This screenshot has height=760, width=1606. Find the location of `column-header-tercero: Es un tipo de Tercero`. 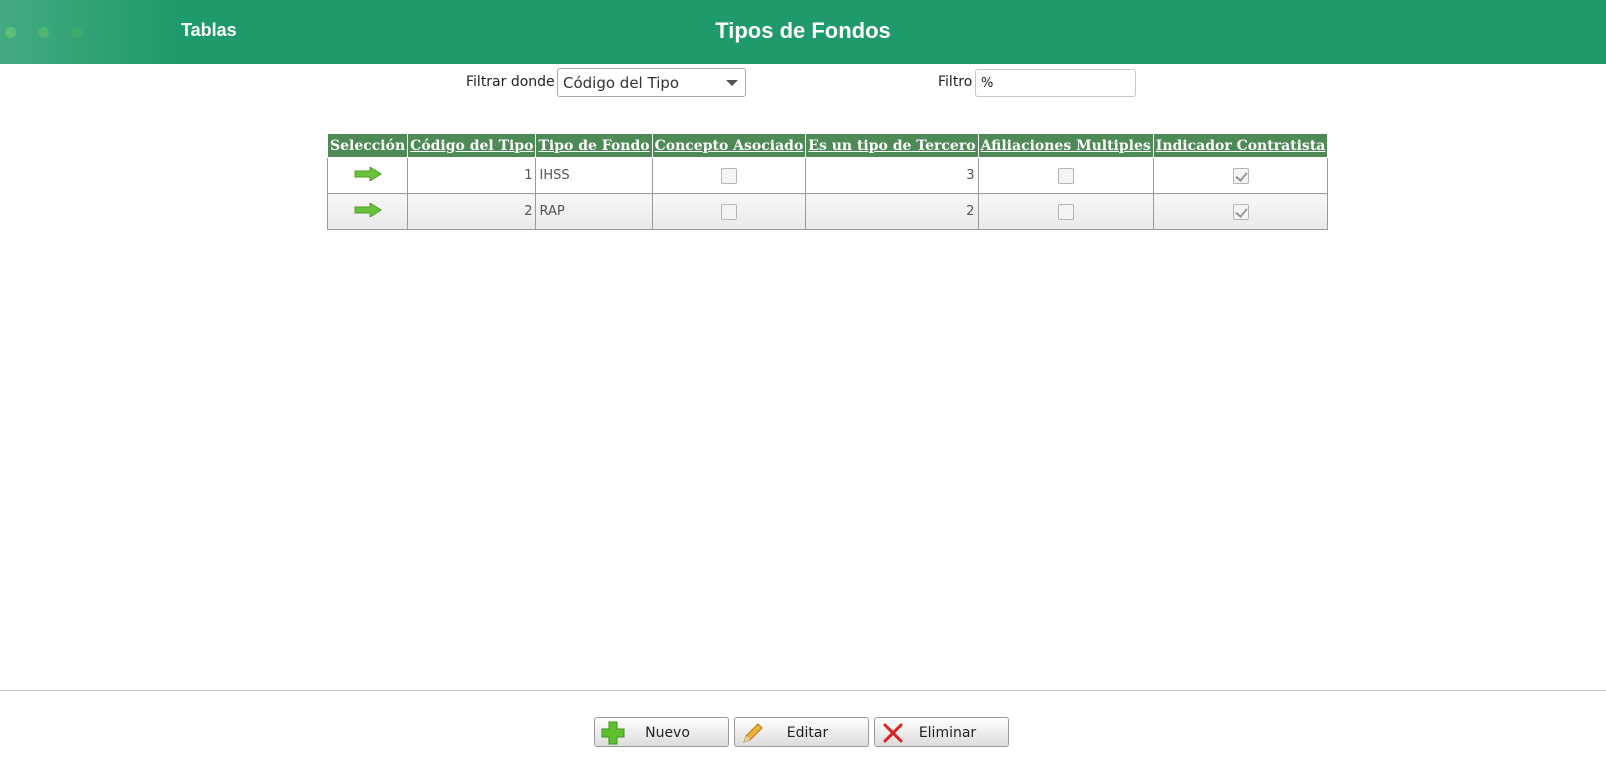

column-header-tercero: Es un tipo de Tercero is located at coordinates (892, 145).